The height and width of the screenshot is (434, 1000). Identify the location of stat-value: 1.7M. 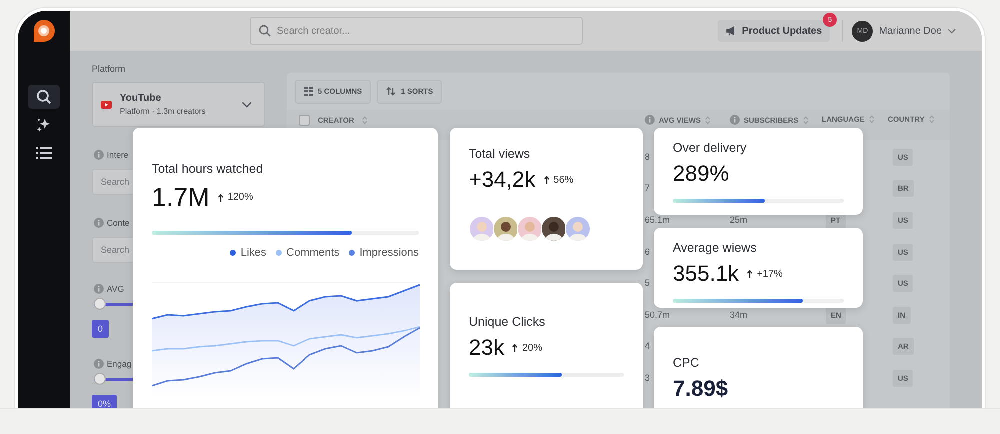
(181, 197).